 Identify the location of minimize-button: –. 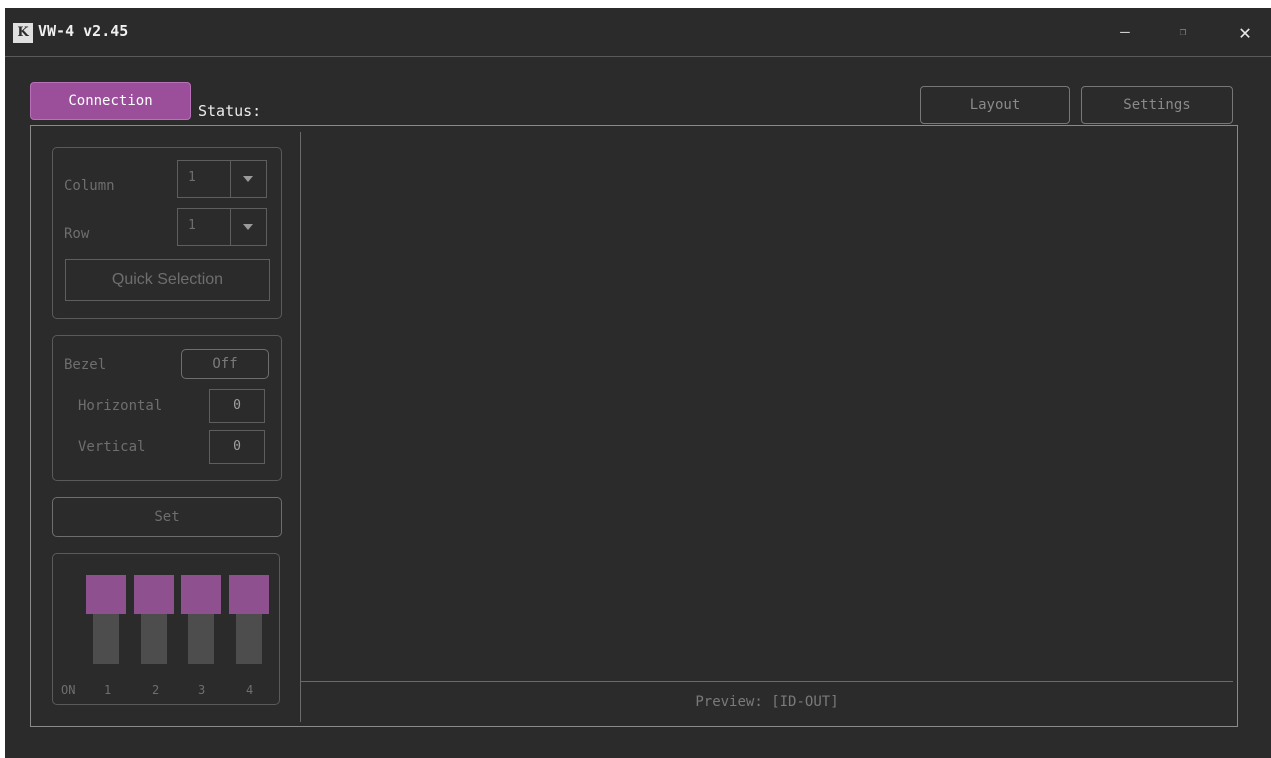
(1125, 32).